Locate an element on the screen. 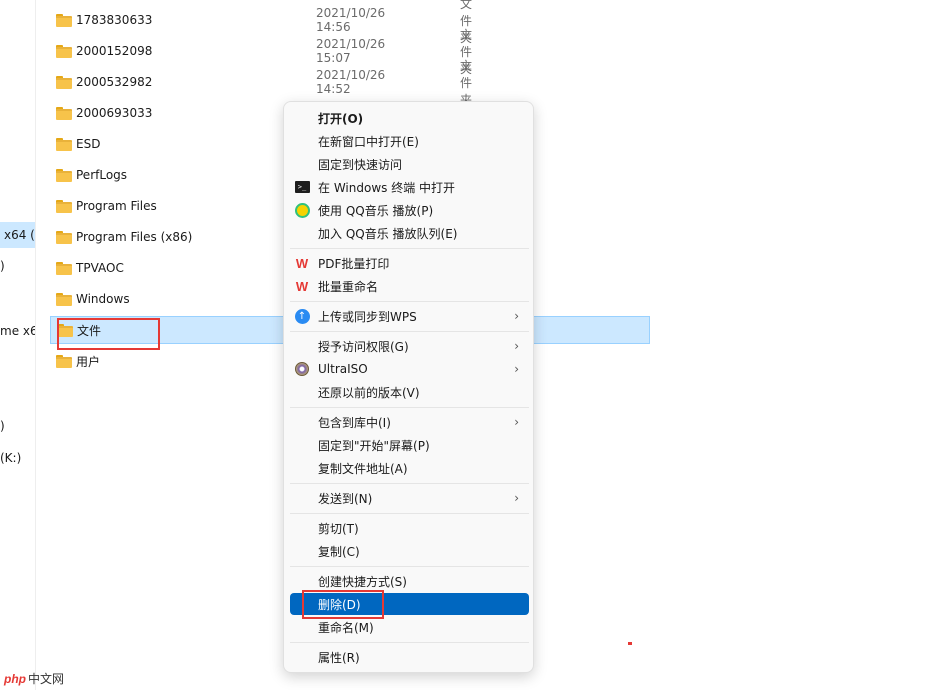  table-row: TPVAOC is located at coordinates (165, 268).